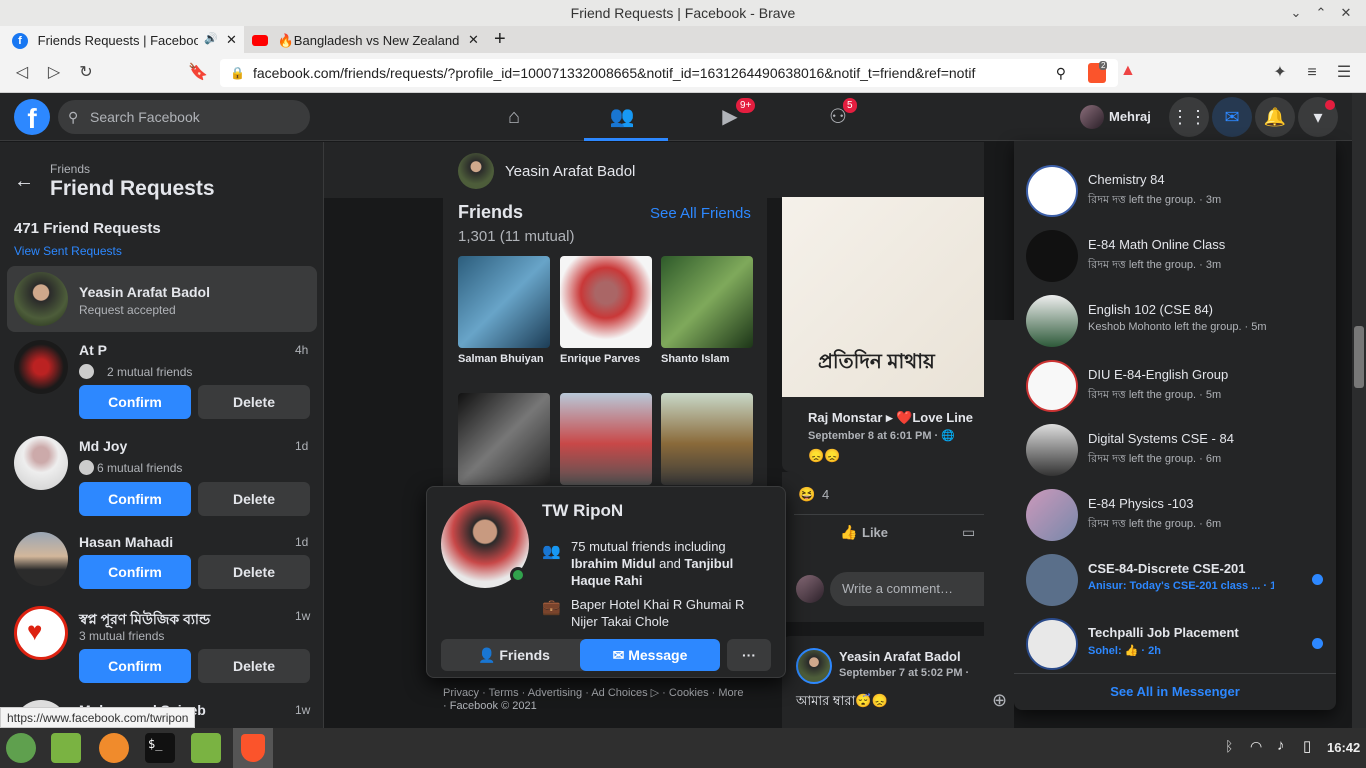 Image resolution: width=1366 pixels, height=768 pixels. What do you see at coordinates (695, 359) in the screenshot?
I see `friend-name: Shanto Islam` at bounding box center [695, 359].